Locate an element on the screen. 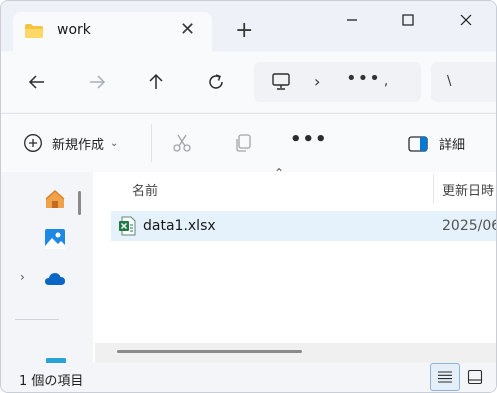 The width and height of the screenshot is (497, 393). column-header-date: 更新日時 is located at coordinates (468, 189).